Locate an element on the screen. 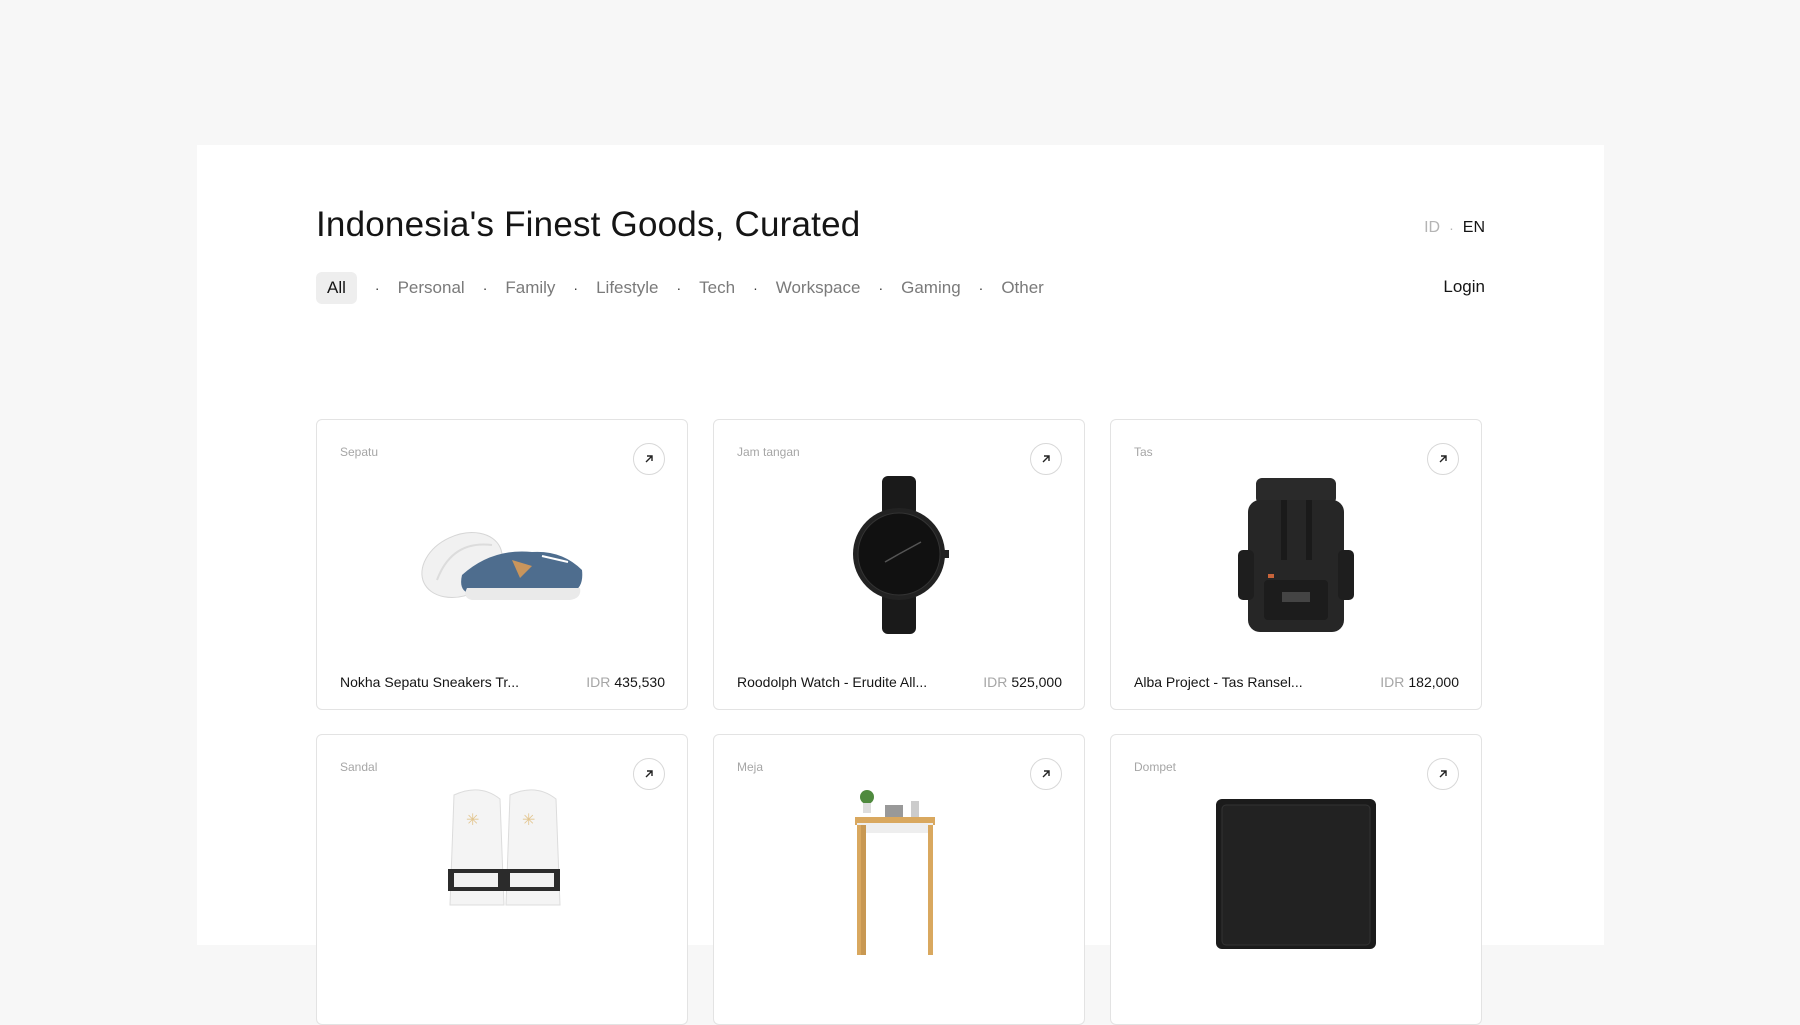 The image size is (1800, 1025). price-value: 525,000 is located at coordinates (1036, 682).